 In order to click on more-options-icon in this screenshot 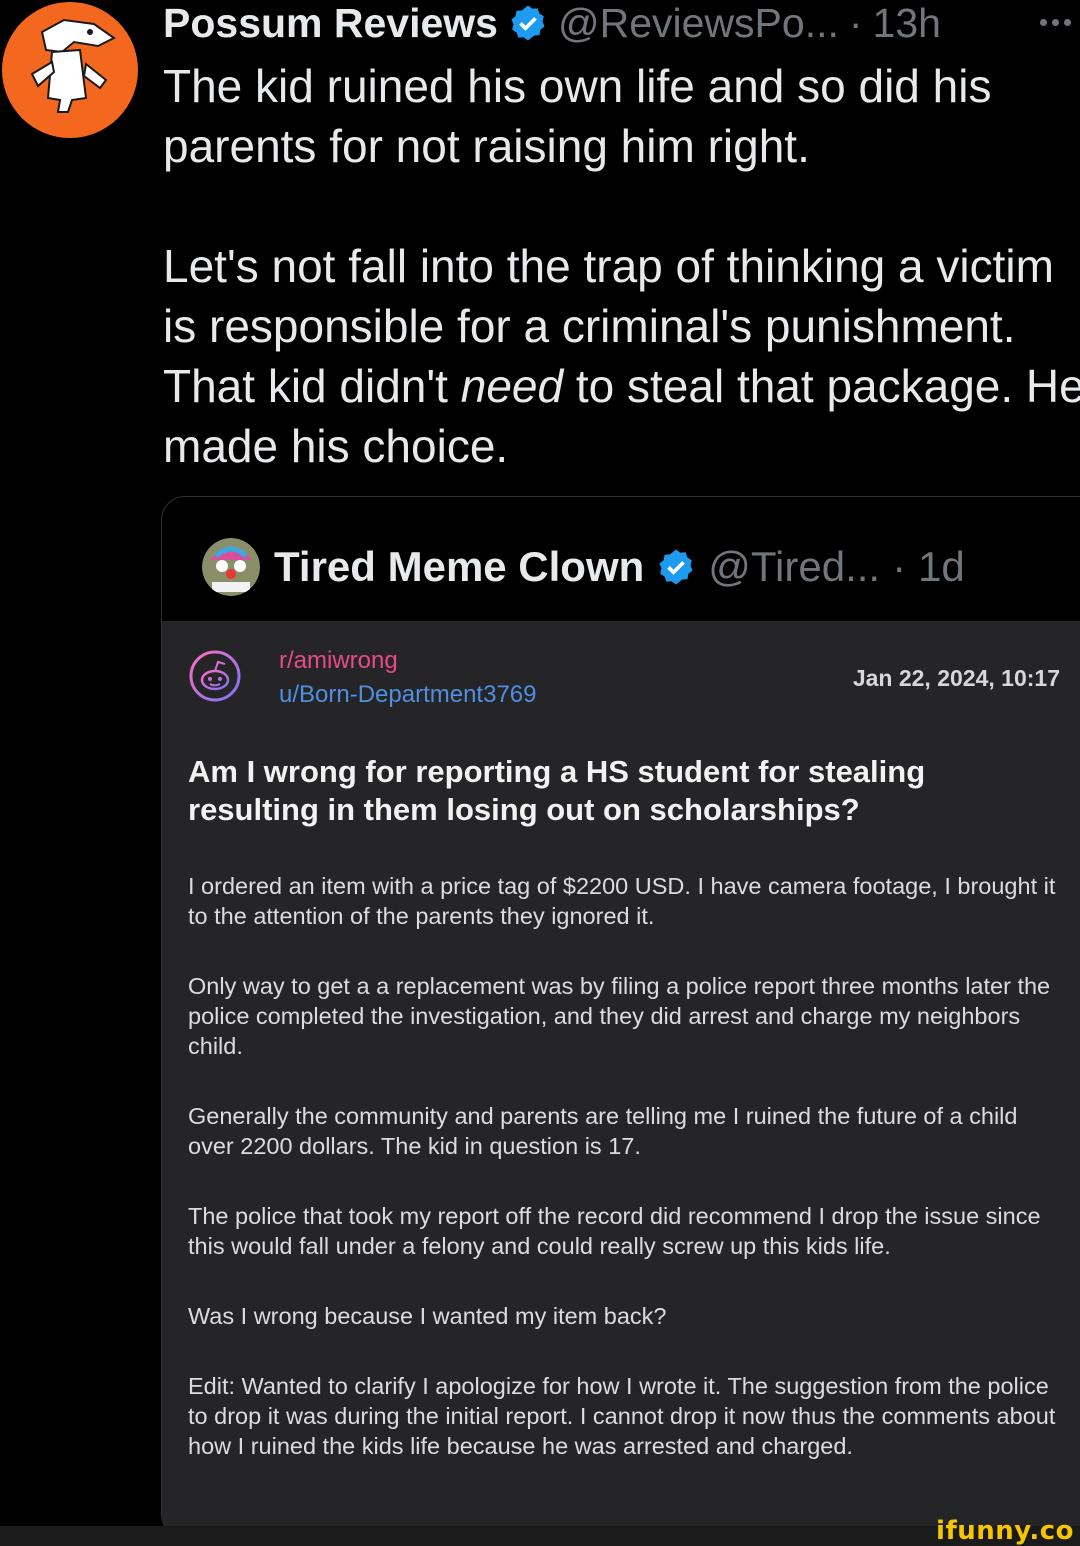, I will do `click(1060, 22)`.